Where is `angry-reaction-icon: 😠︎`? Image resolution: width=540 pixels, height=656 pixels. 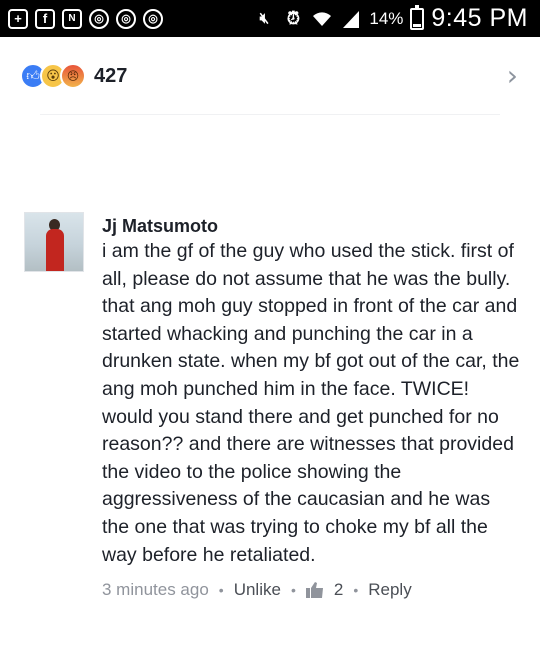
angry-reaction-icon: 😠︎ is located at coordinates (73, 76).